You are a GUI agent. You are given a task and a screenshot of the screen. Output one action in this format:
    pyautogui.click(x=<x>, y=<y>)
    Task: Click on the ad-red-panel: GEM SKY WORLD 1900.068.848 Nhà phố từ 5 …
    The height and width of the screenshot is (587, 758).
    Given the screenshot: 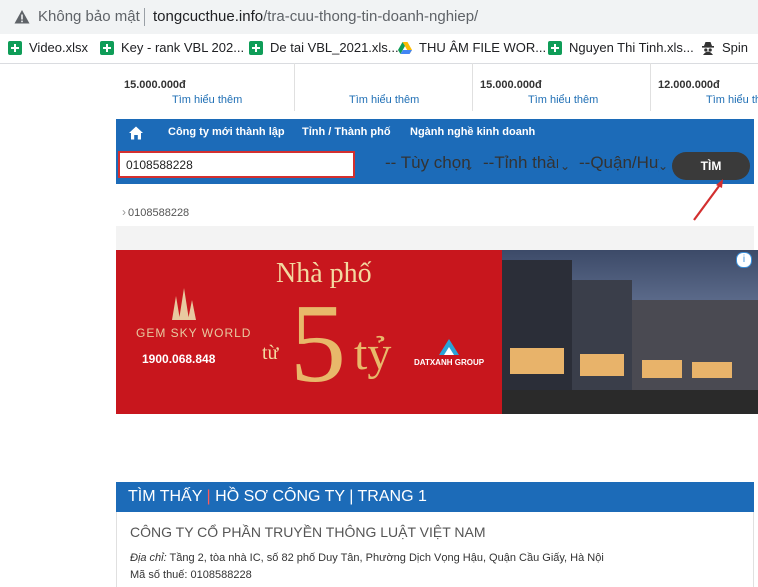 What is the action you would take?
    pyautogui.click(x=309, y=332)
    